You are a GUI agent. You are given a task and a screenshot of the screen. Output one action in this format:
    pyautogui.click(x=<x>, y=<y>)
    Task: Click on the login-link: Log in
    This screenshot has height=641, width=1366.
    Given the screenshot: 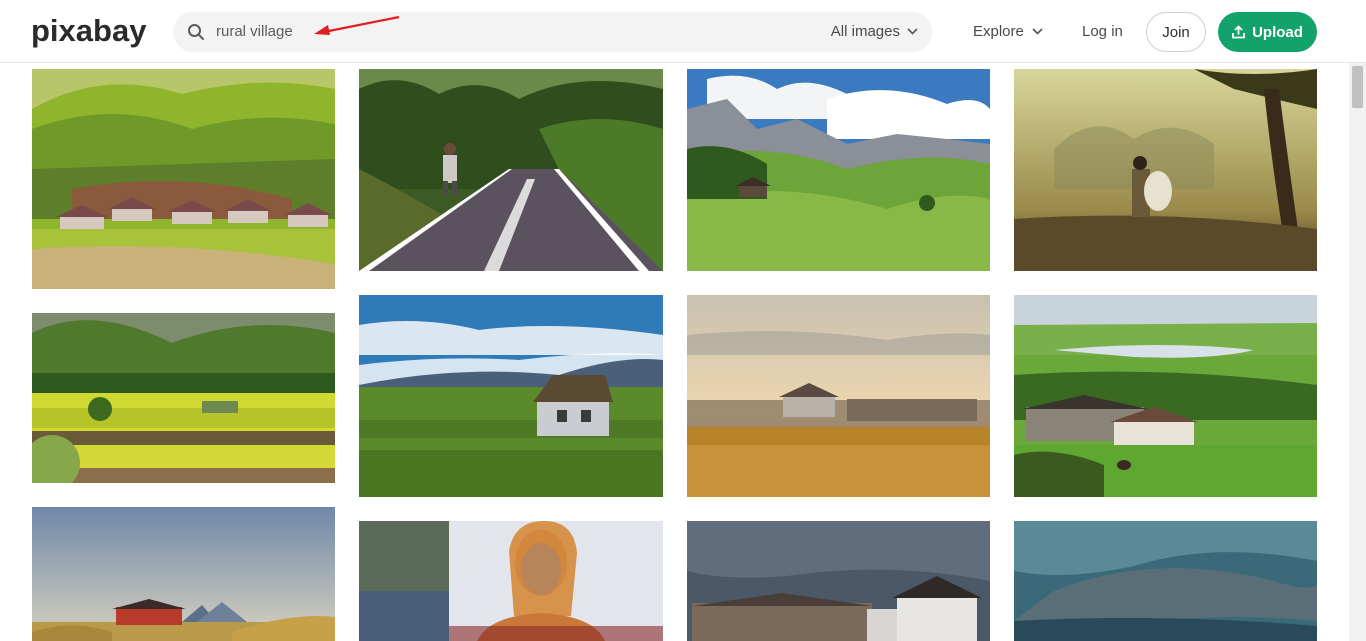 What is the action you would take?
    pyautogui.click(x=1102, y=31)
    